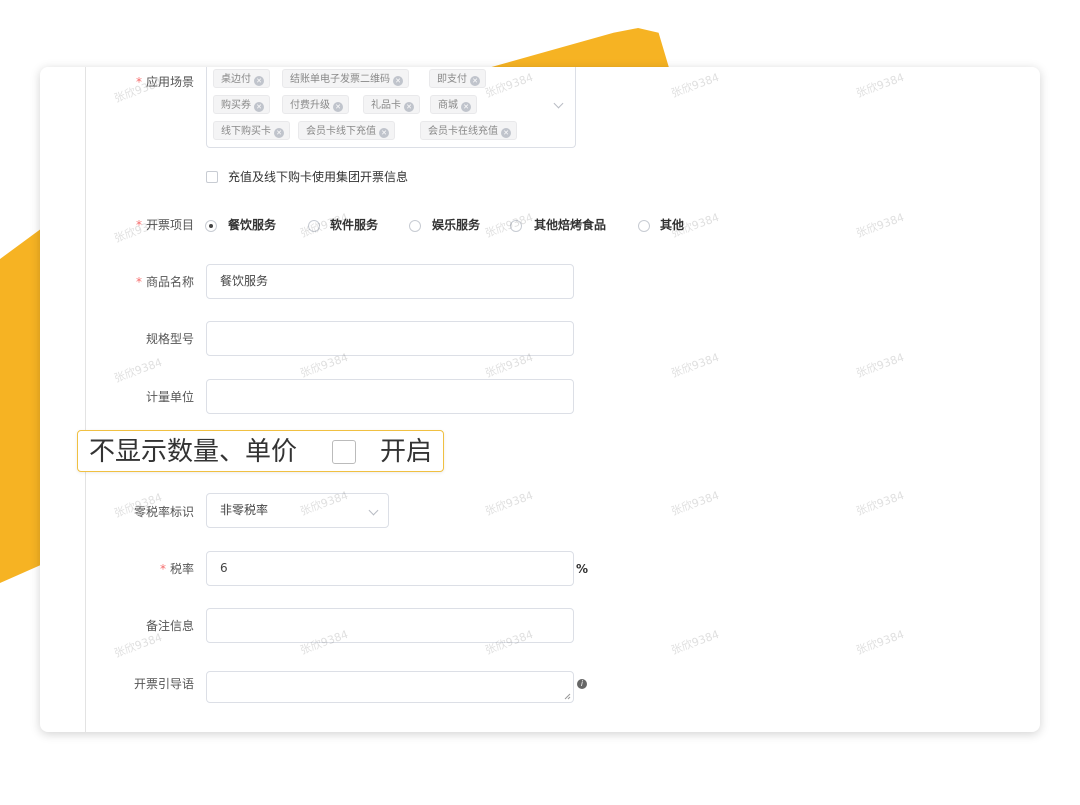 This screenshot has height=805, width=1080. Describe the element at coordinates (211, 226) in the screenshot. I see `invoice-item-radio-catering` at that location.